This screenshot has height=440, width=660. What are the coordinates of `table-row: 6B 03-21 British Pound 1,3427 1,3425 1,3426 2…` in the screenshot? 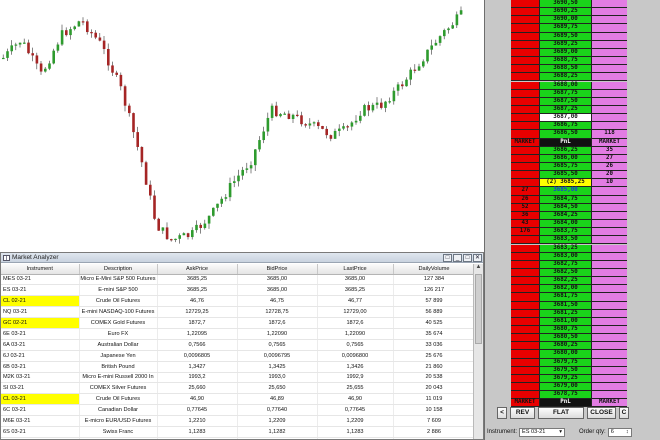 It's located at (237, 367).